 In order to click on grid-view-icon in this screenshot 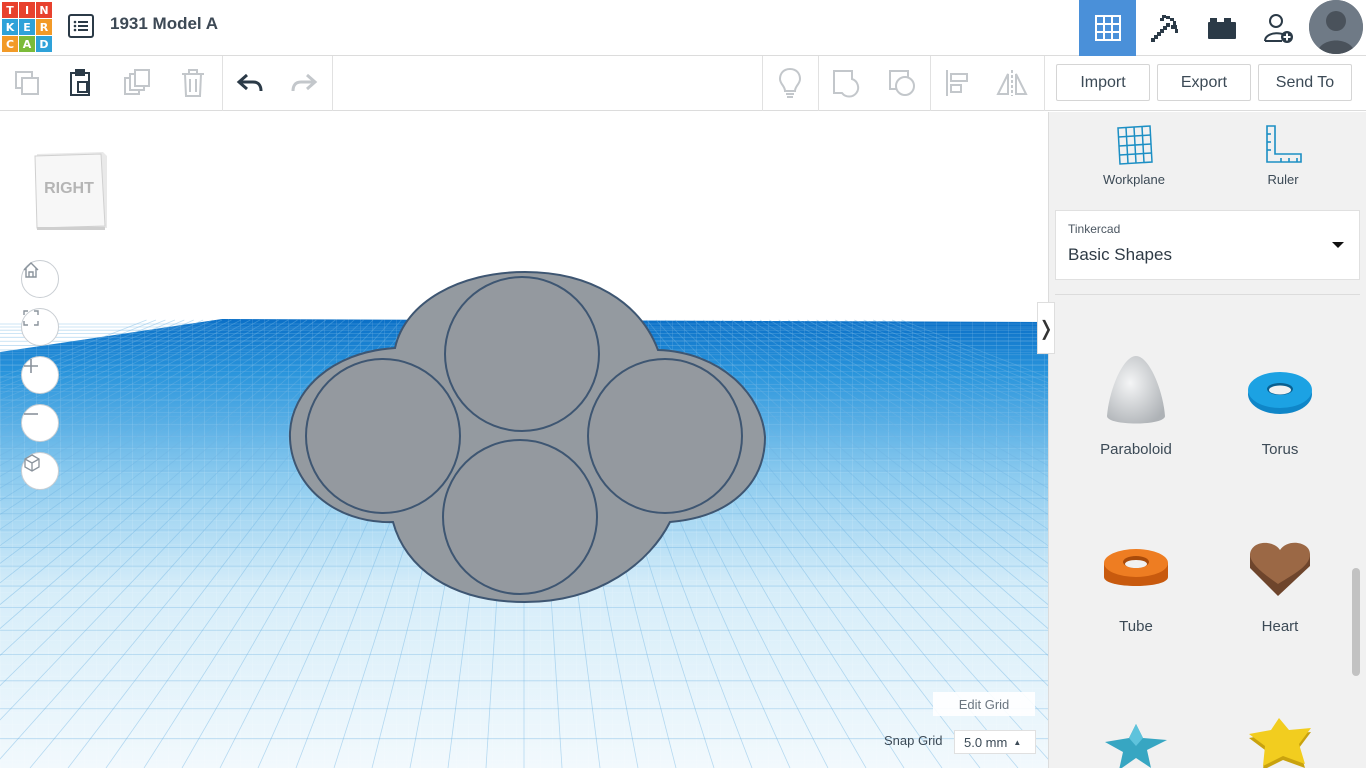, I will do `click(1107, 28)`.